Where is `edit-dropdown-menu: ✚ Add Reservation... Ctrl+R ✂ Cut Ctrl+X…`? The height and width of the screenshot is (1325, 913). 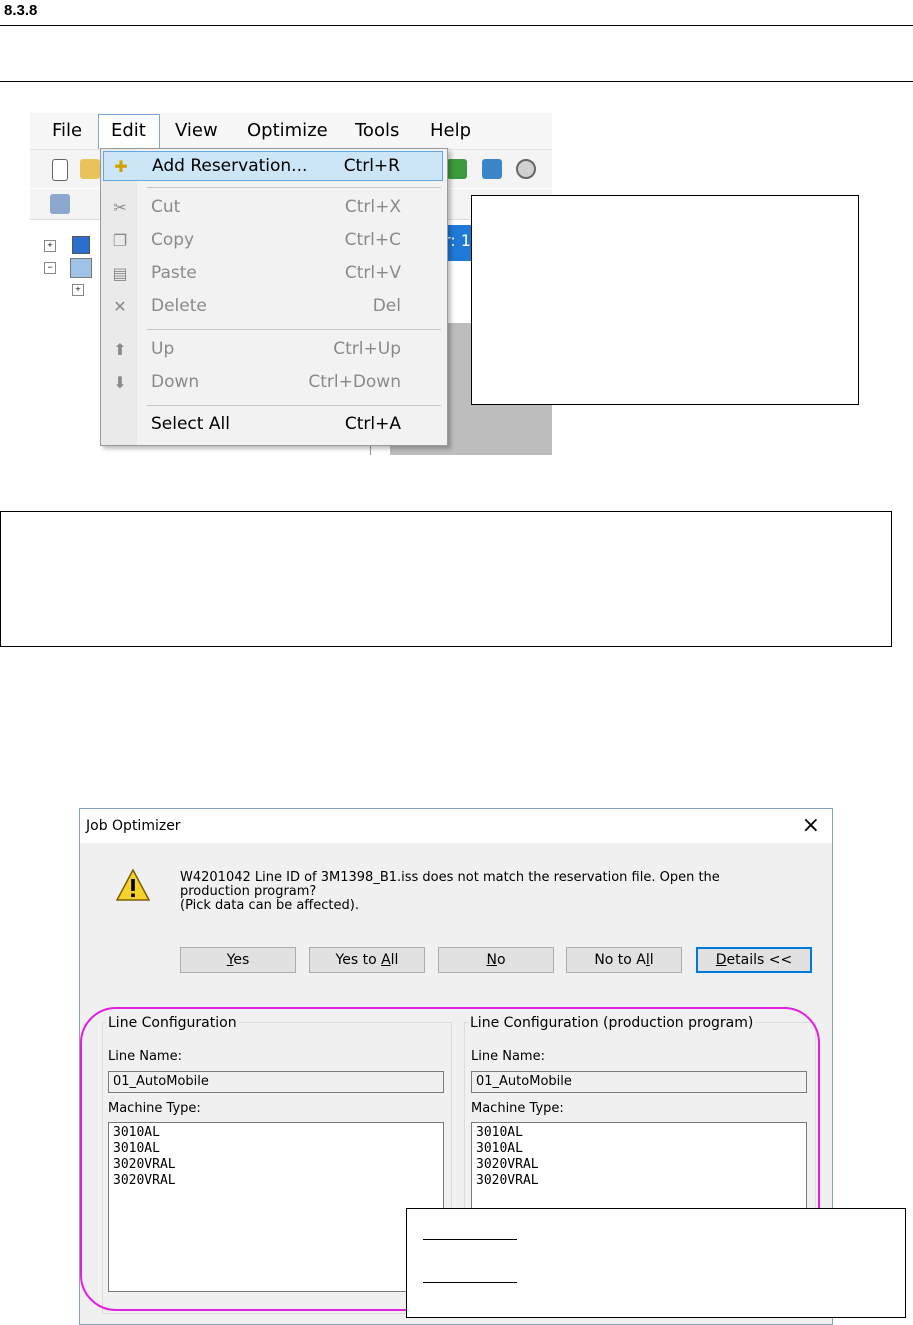 edit-dropdown-menu: ✚ Add Reservation... Ctrl+R ✂ Cut Ctrl+X… is located at coordinates (274, 297).